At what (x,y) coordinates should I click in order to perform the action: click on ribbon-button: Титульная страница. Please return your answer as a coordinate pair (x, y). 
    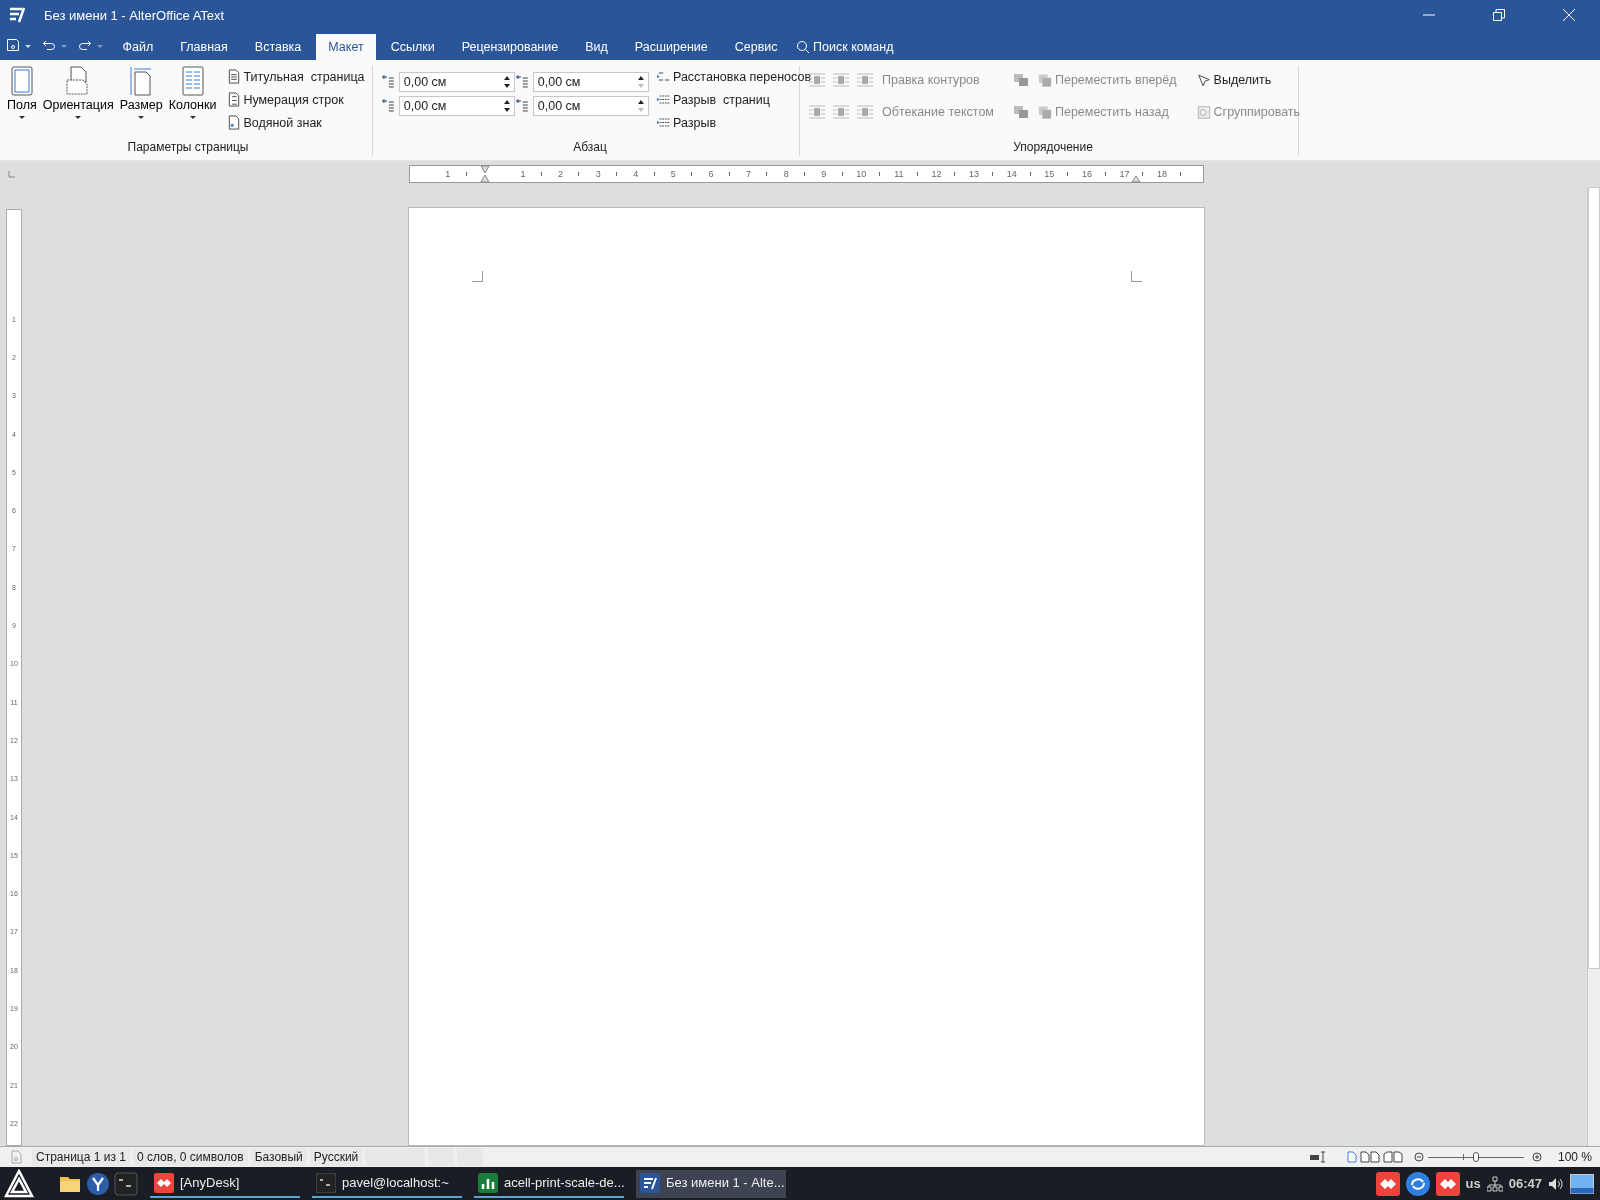
    Looking at the image, I should click on (296, 76).